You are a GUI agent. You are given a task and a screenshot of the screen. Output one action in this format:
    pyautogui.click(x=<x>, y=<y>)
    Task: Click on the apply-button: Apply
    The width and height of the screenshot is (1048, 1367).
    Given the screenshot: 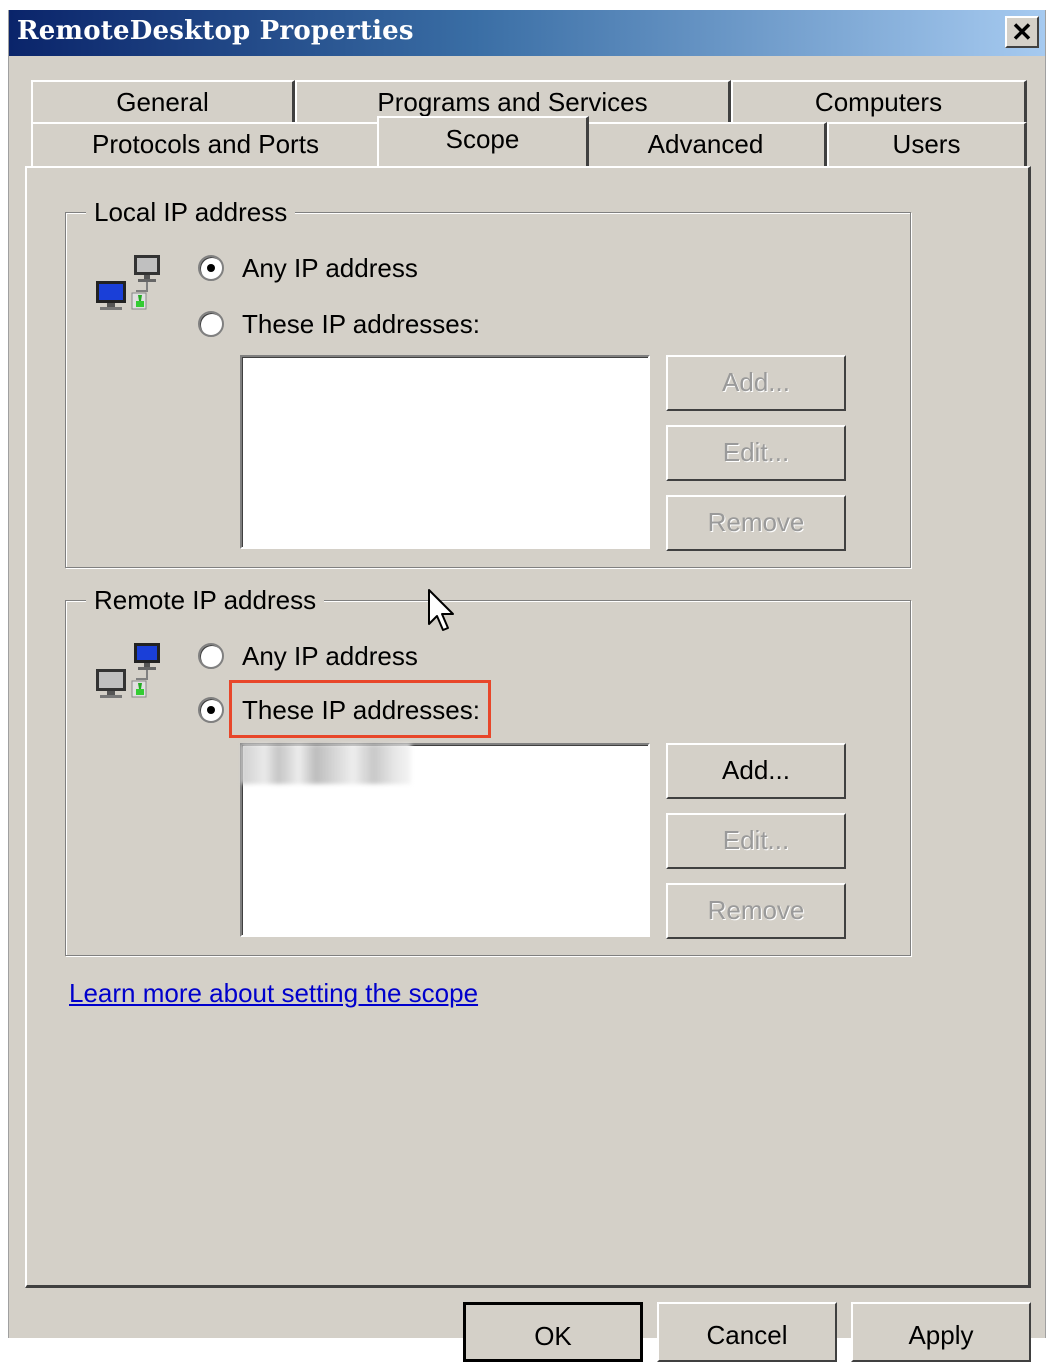 What is the action you would take?
    pyautogui.click(x=941, y=1332)
    